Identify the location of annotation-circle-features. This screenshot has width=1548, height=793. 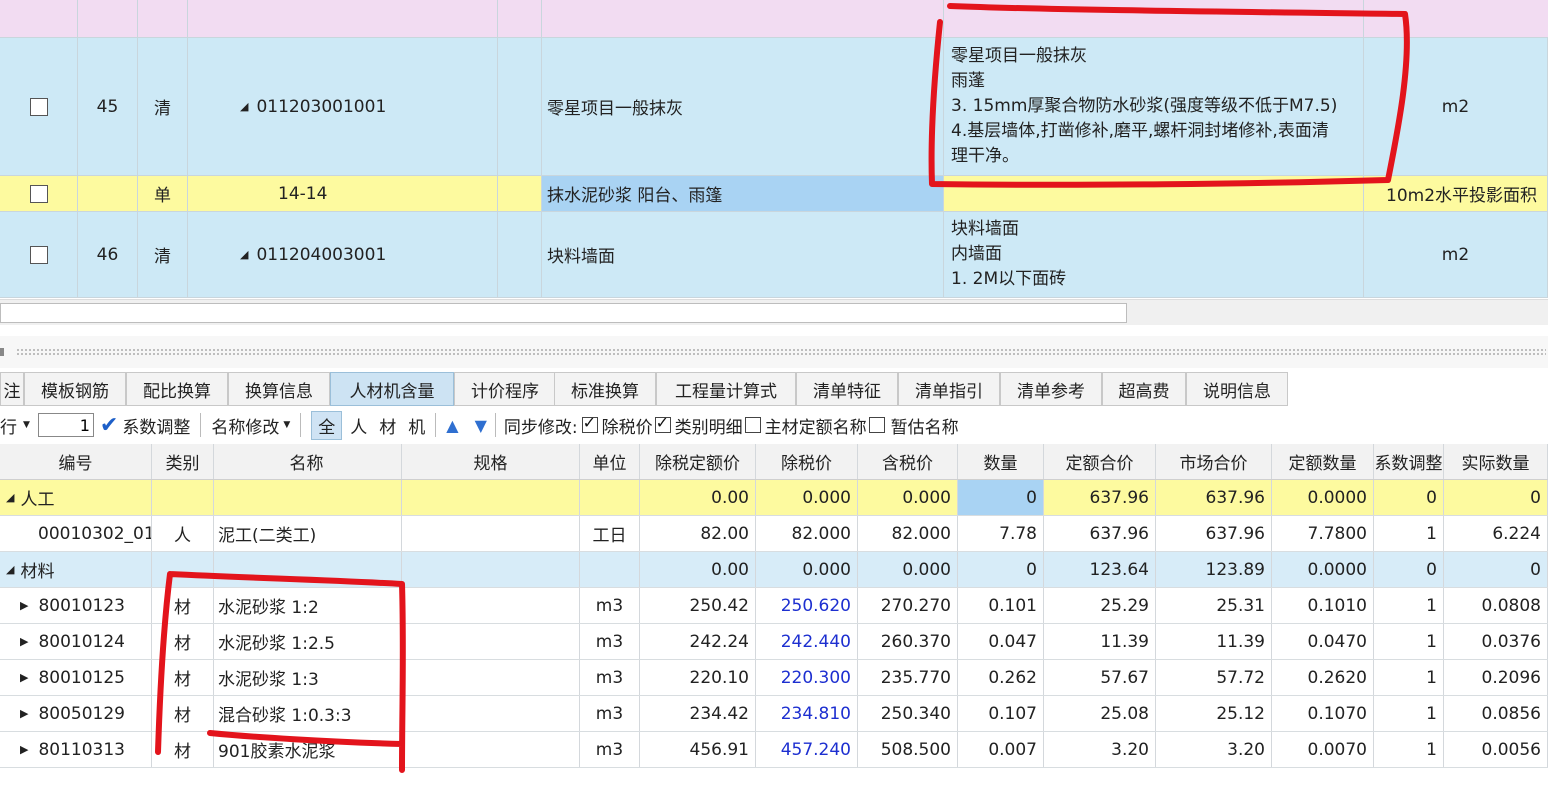
(1169, 95).